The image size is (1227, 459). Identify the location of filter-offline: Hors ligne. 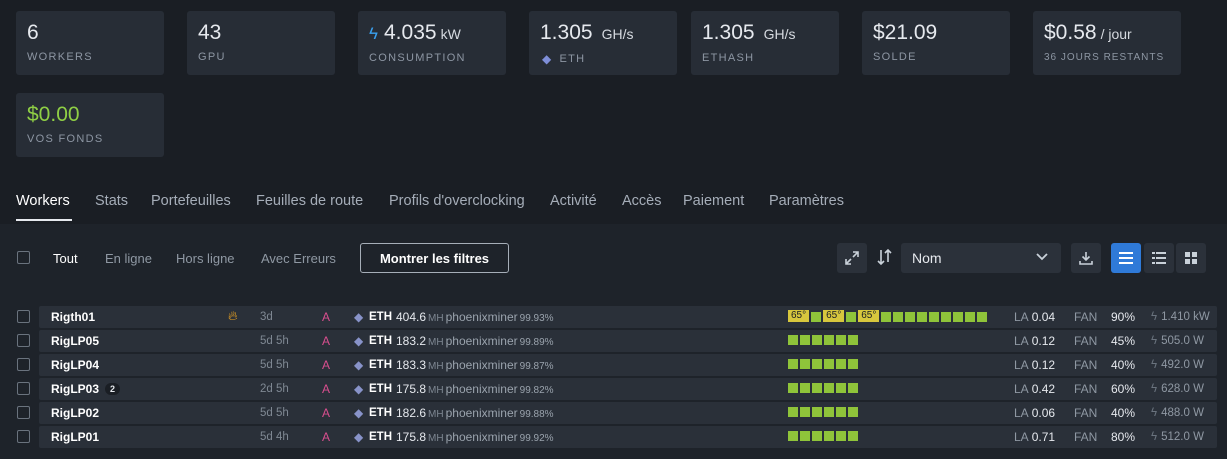
(205, 258).